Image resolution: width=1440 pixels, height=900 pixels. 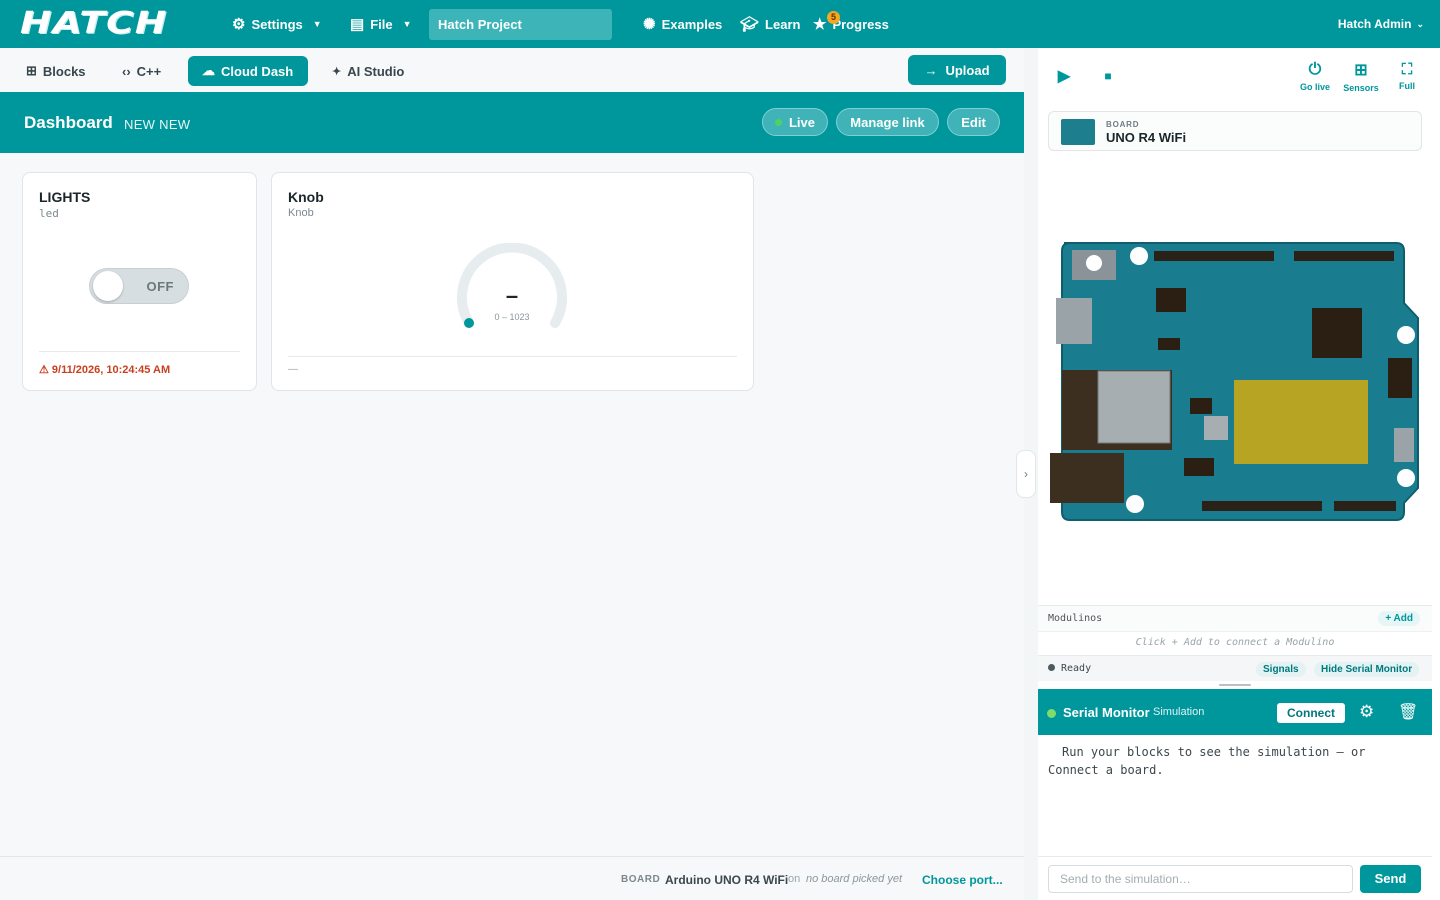 What do you see at coordinates (1361, 76) in the screenshot?
I see `sensors-button: ⊞ Sensors` at bounding box center [1361, 76].